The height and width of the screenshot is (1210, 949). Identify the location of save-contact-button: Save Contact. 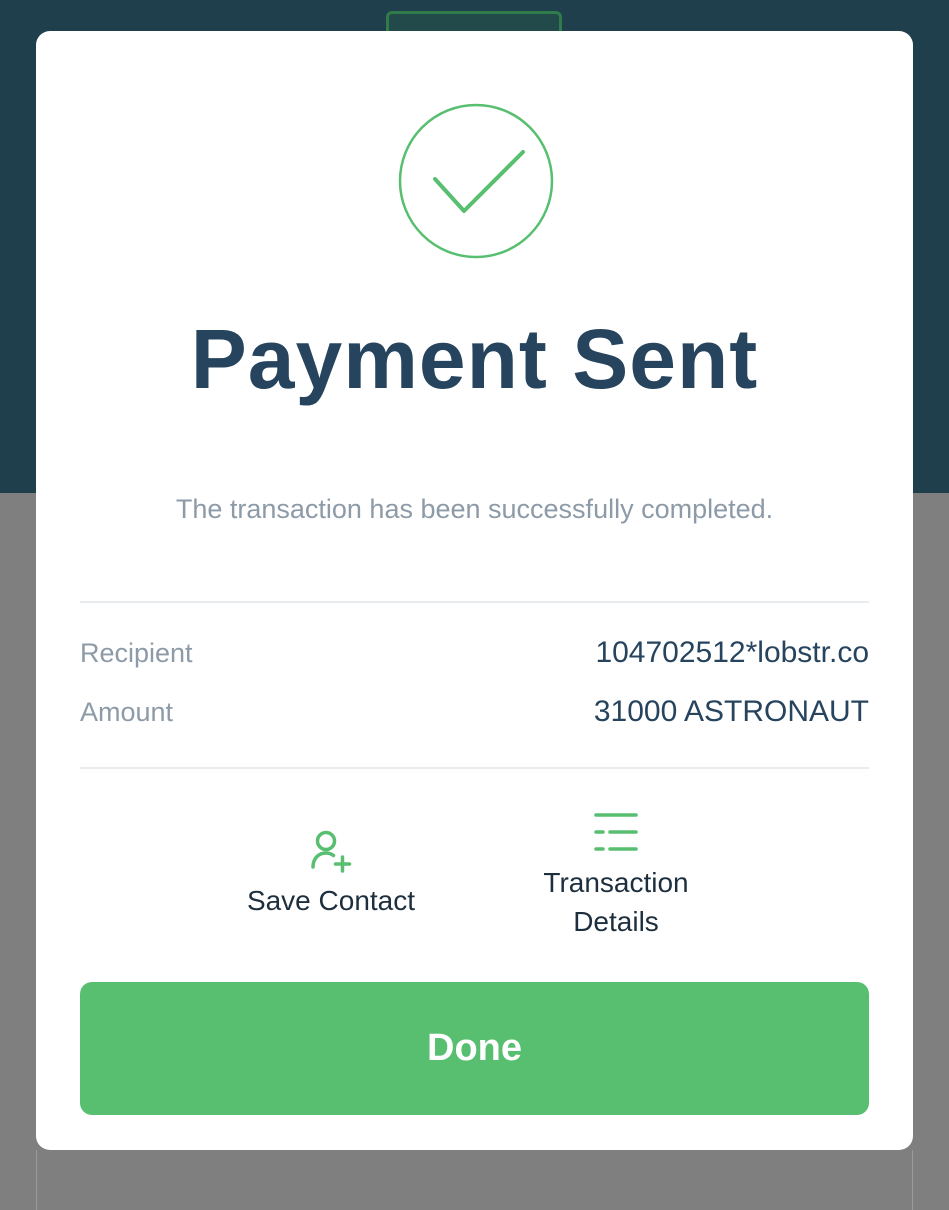
(331, 873).